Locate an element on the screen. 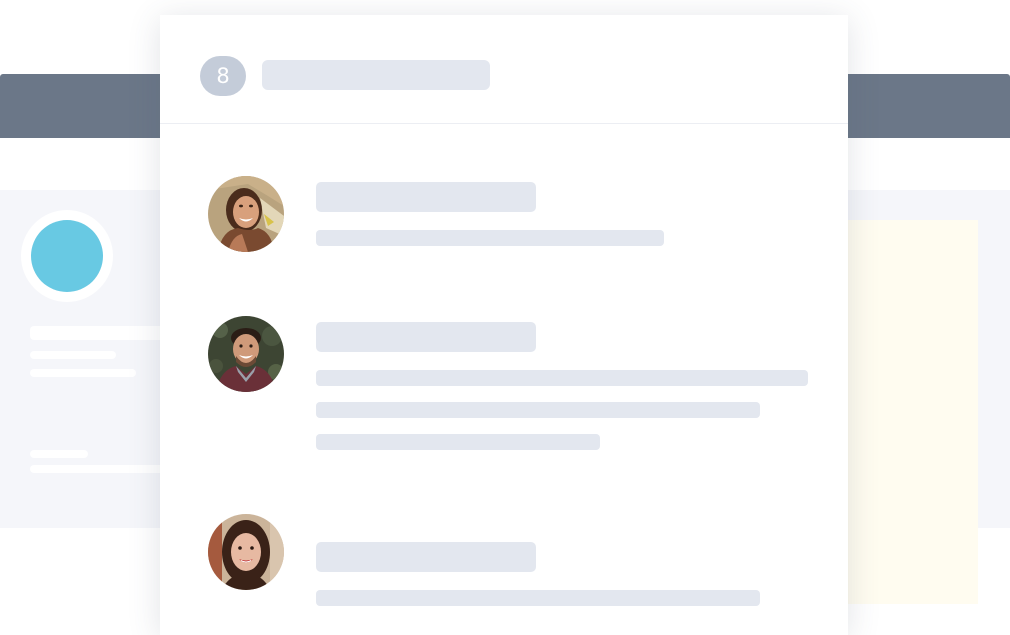 This screenshot has width=1010, height=635. card-header: 8 is located at coordinates (504, 69).